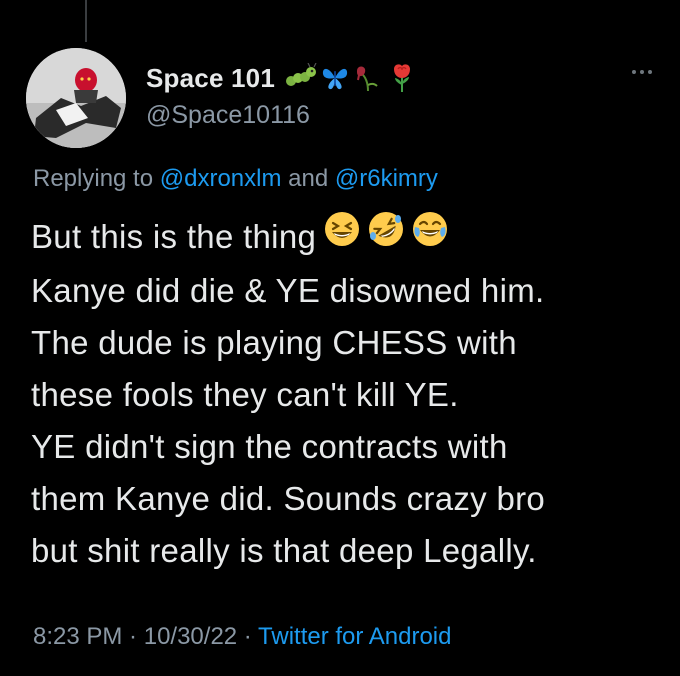 The image size is (680, 676). Describe the element at coordinates (335, 79) in the screenshot. I see `butterfly-icon` at that location.